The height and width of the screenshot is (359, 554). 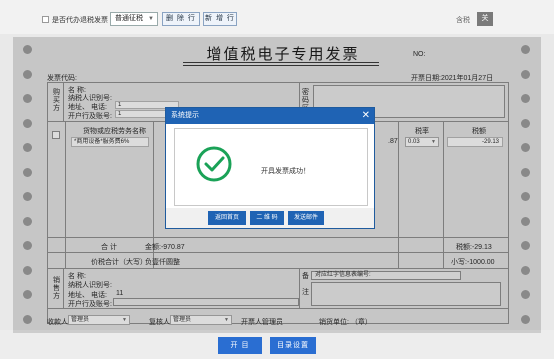 What do you see at coordinates (293, 345) in the screenshot?
I see `catalog-settings-button: 目录设置` at bounding box center [293, 345].